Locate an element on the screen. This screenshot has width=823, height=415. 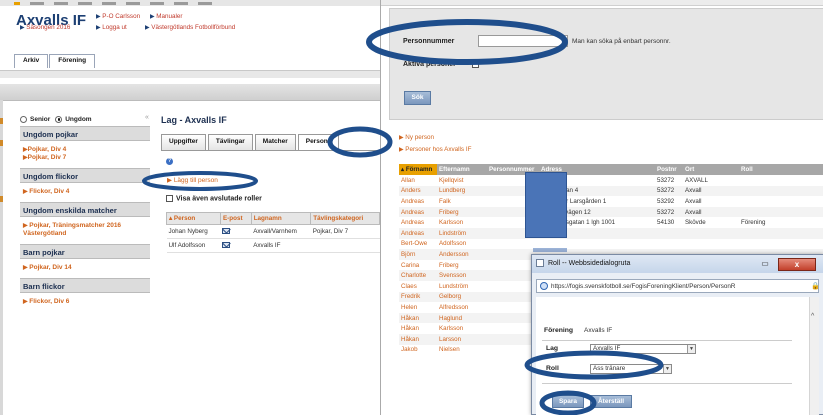
chevron-up-icon: ^ is located at coordinates (812, 316).